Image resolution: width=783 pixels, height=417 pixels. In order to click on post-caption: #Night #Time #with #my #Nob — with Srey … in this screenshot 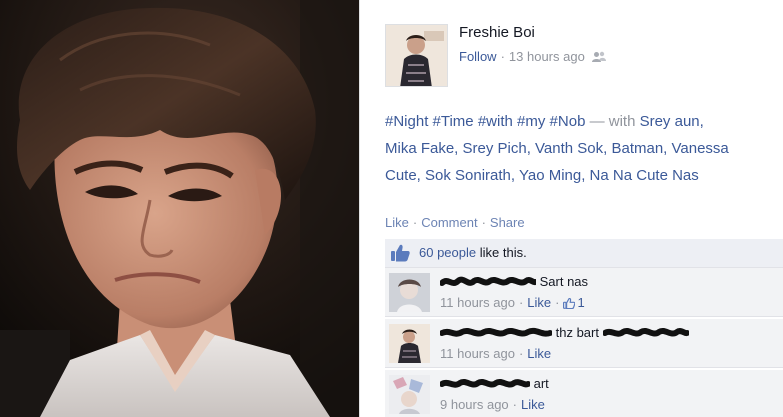, I will do `click(577, 148)`.